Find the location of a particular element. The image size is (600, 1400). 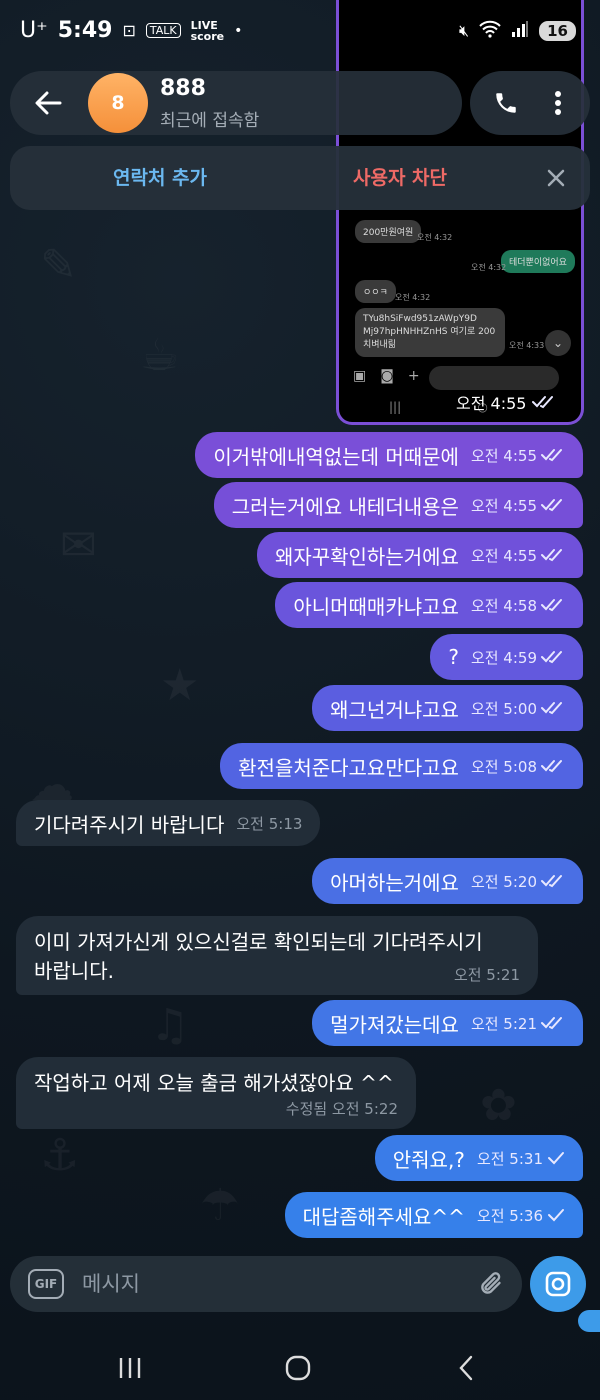

message-text: 안줘요,? is located at coordinates (428, 1159).